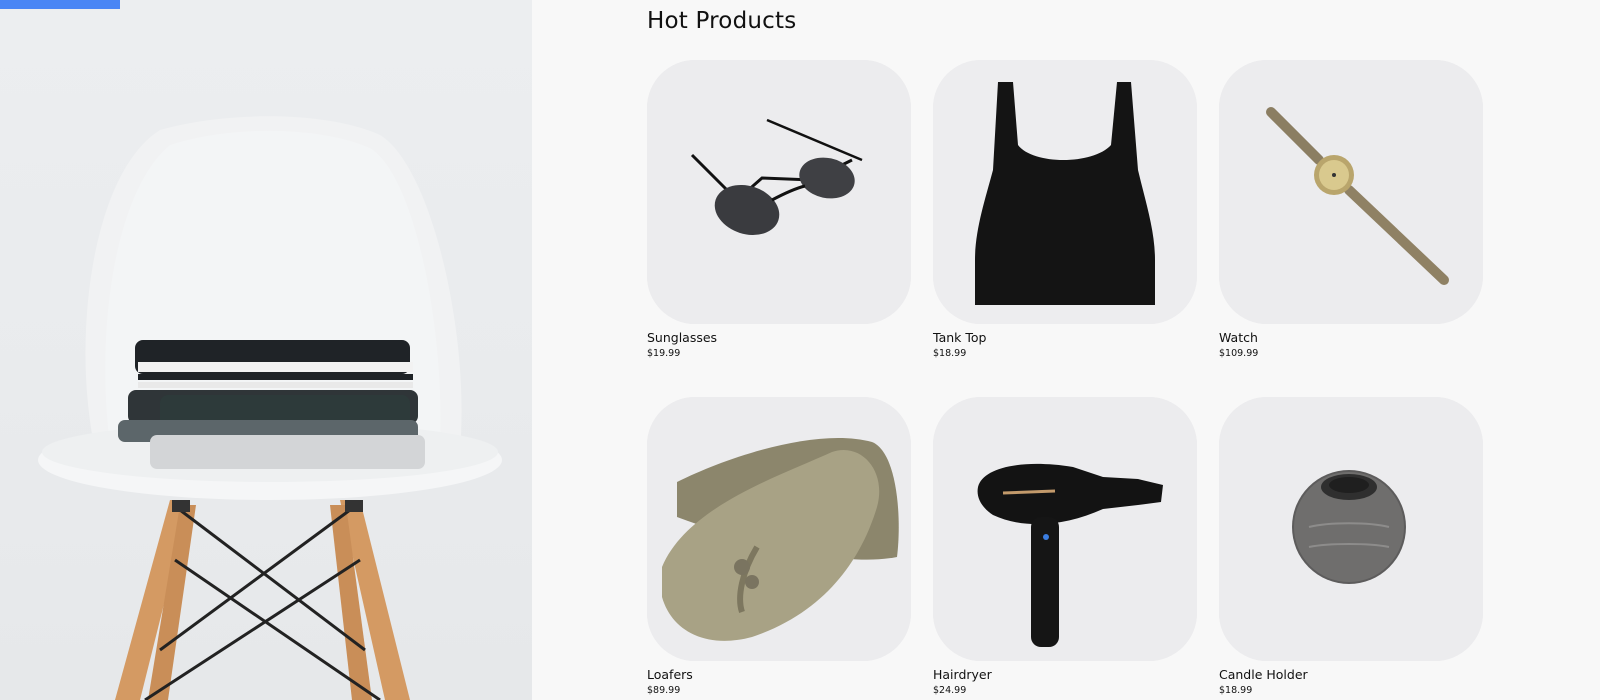 This screenshot has width=1600, height=700. I want to click on loafers-image, so click(779, 529).